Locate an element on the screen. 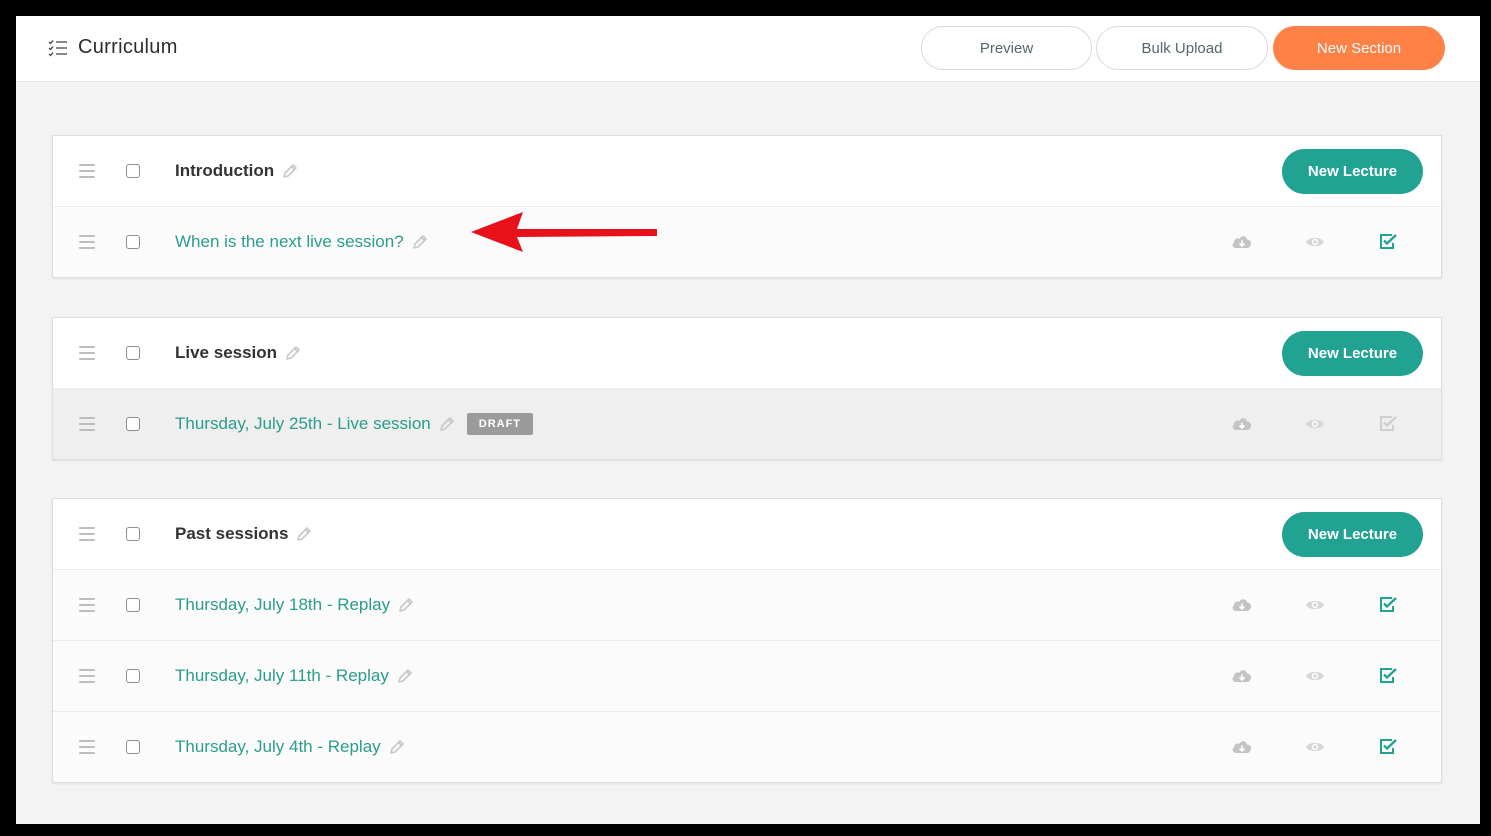 This screenshot has width=1491, height=836. section-title: Introduction is located at coordinates (225, 170).